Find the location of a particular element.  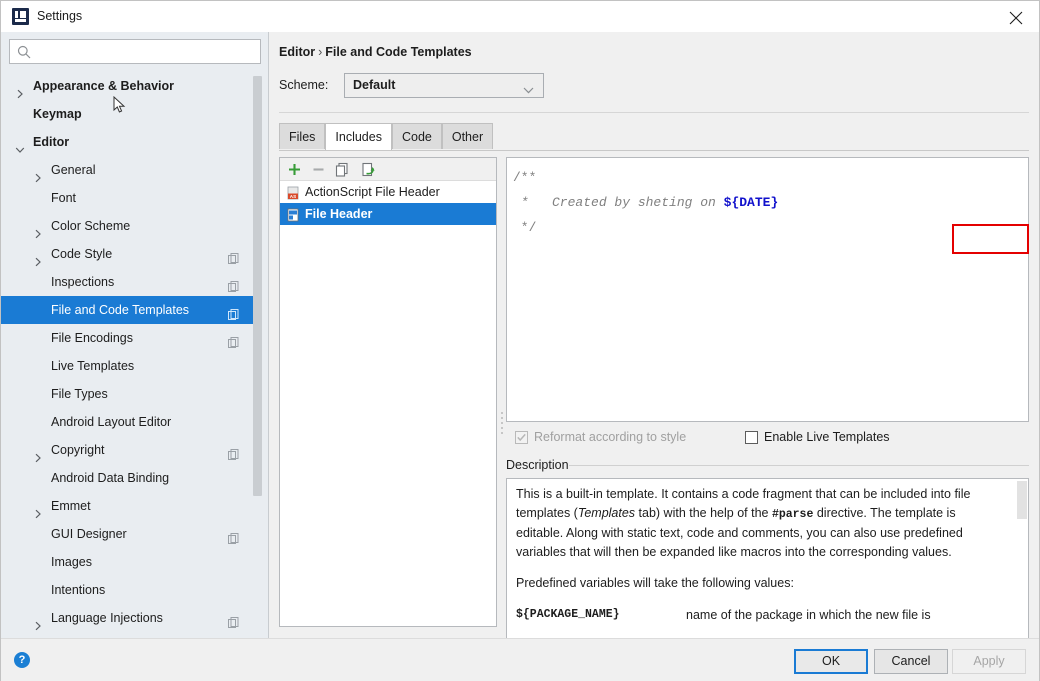

breadcrumb-root: Editor is located at coordinates (297, 52).